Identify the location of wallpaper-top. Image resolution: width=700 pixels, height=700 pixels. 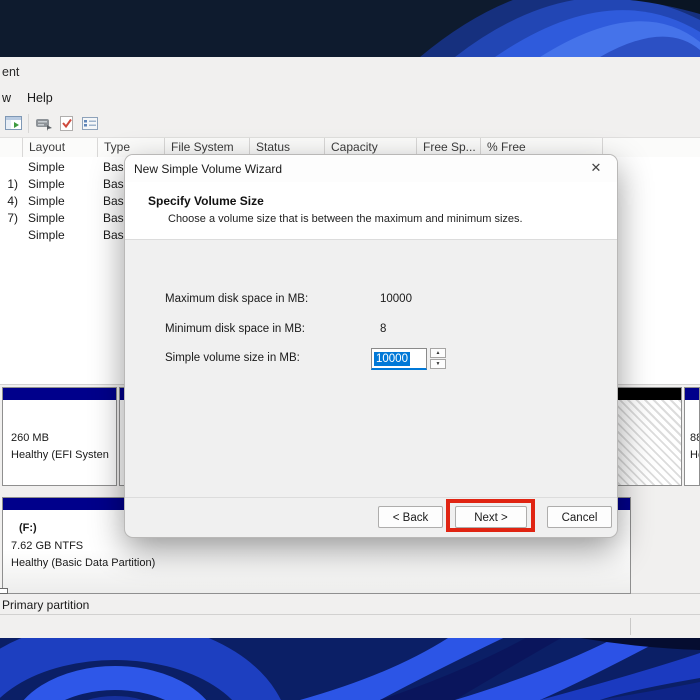
(350, 28).